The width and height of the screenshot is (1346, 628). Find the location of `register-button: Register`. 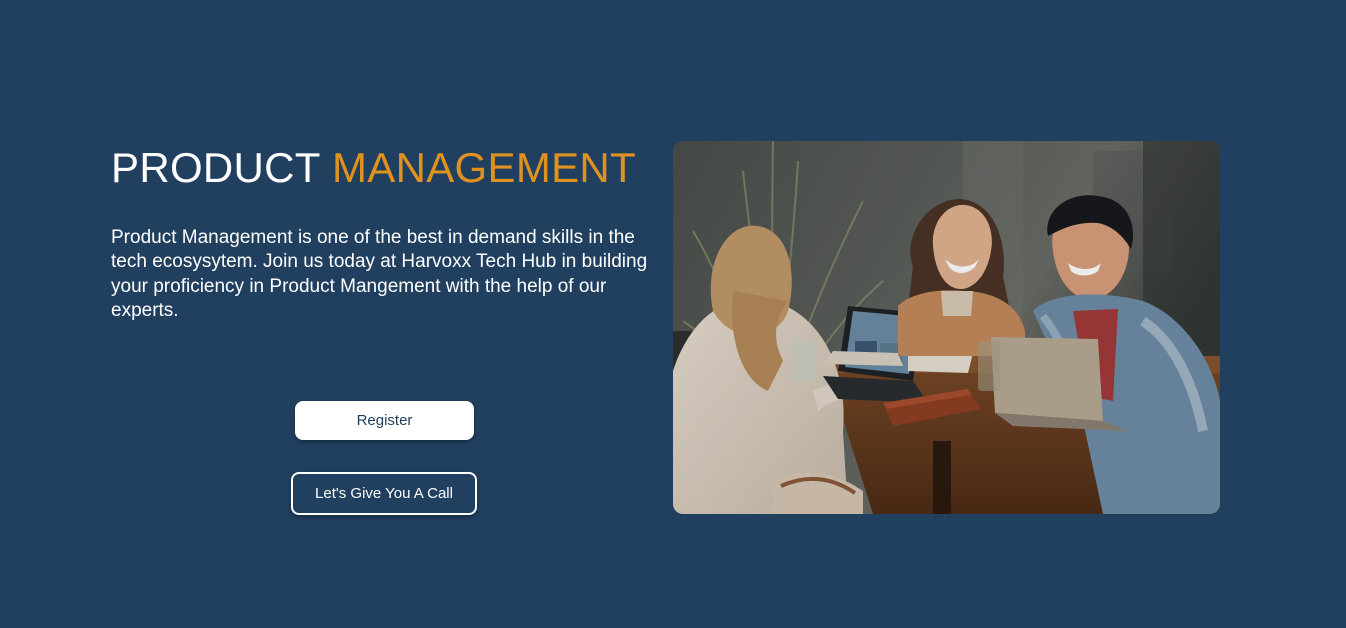

register-button: Register is located at coordinates (384, 420).